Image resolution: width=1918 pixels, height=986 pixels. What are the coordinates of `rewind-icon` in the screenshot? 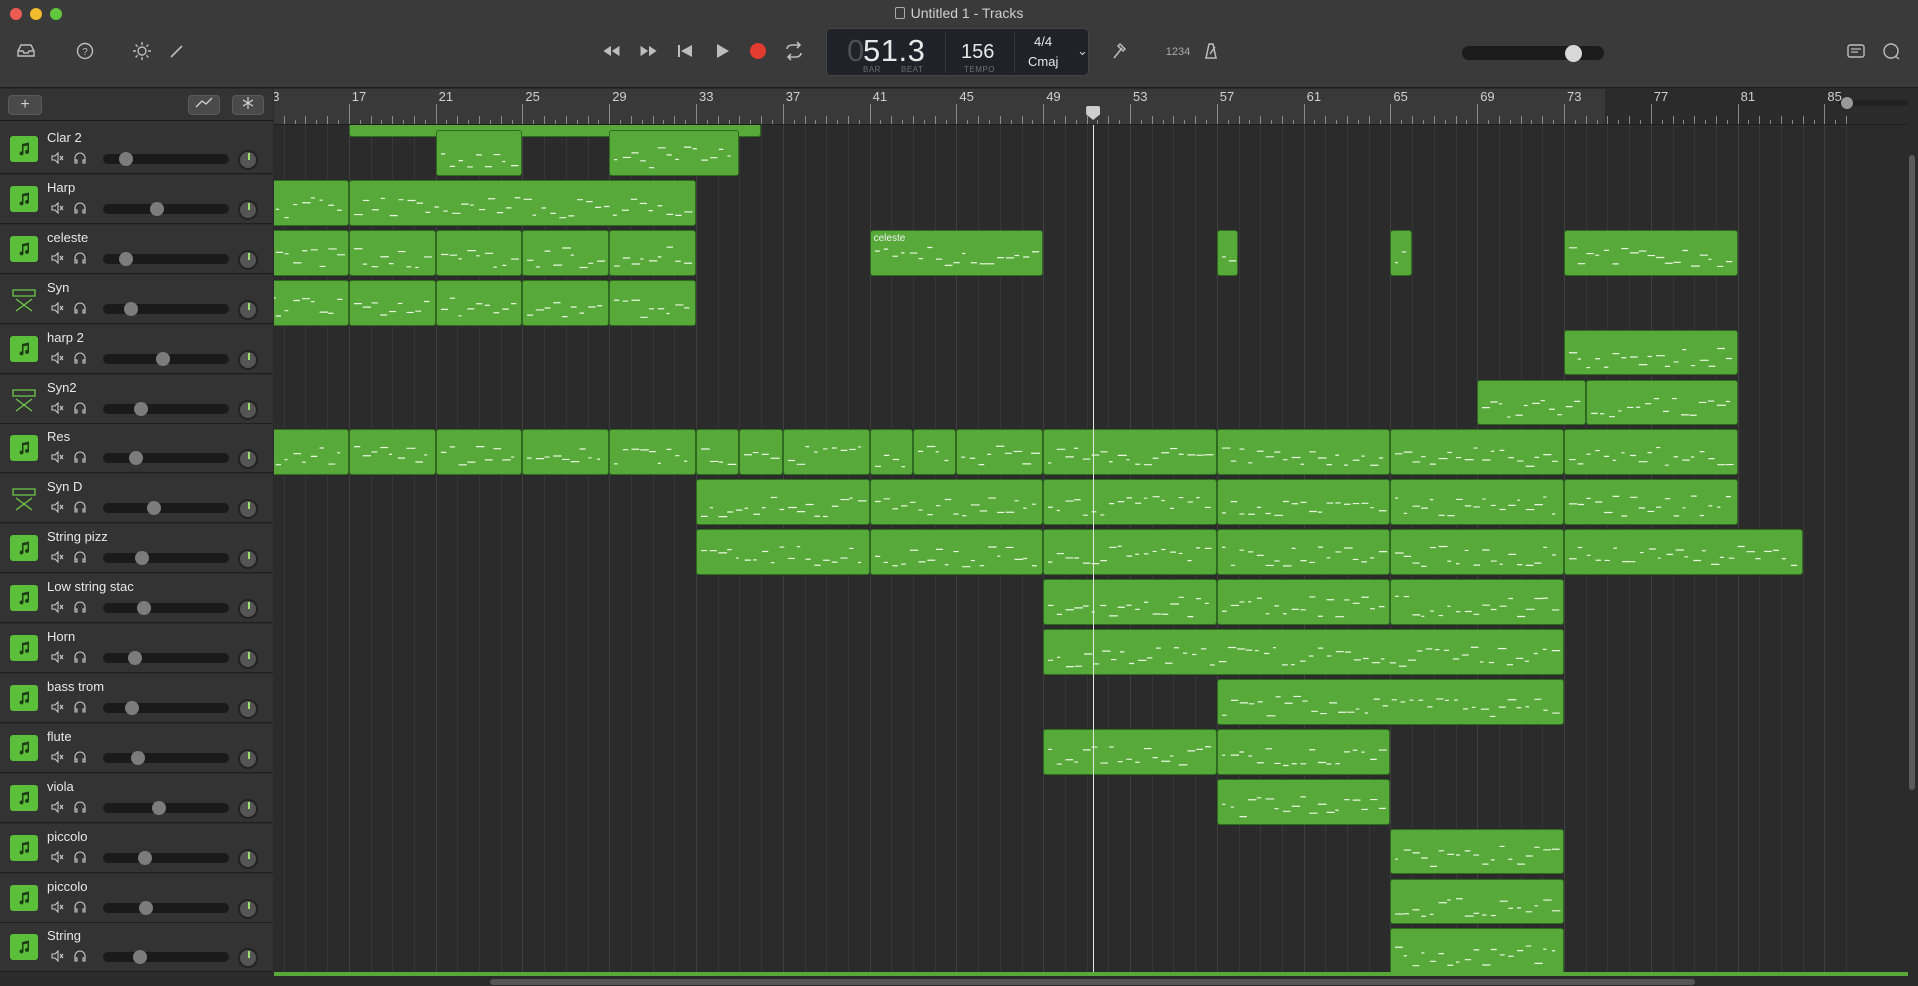 It's located at (611, 52).